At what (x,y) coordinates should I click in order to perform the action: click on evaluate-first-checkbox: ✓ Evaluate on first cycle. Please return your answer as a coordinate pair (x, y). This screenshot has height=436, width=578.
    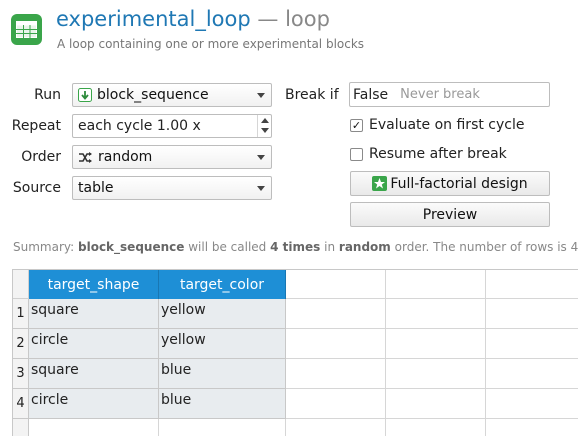
    Looking at the image, I should click on (437, 125).